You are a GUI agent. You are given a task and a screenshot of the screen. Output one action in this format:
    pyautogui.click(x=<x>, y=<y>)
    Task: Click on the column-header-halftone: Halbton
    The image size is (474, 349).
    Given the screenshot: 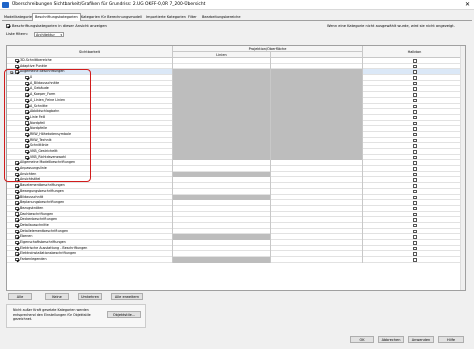 What is the action you would take?
    pyautogui.click(x=414, y=52)
    